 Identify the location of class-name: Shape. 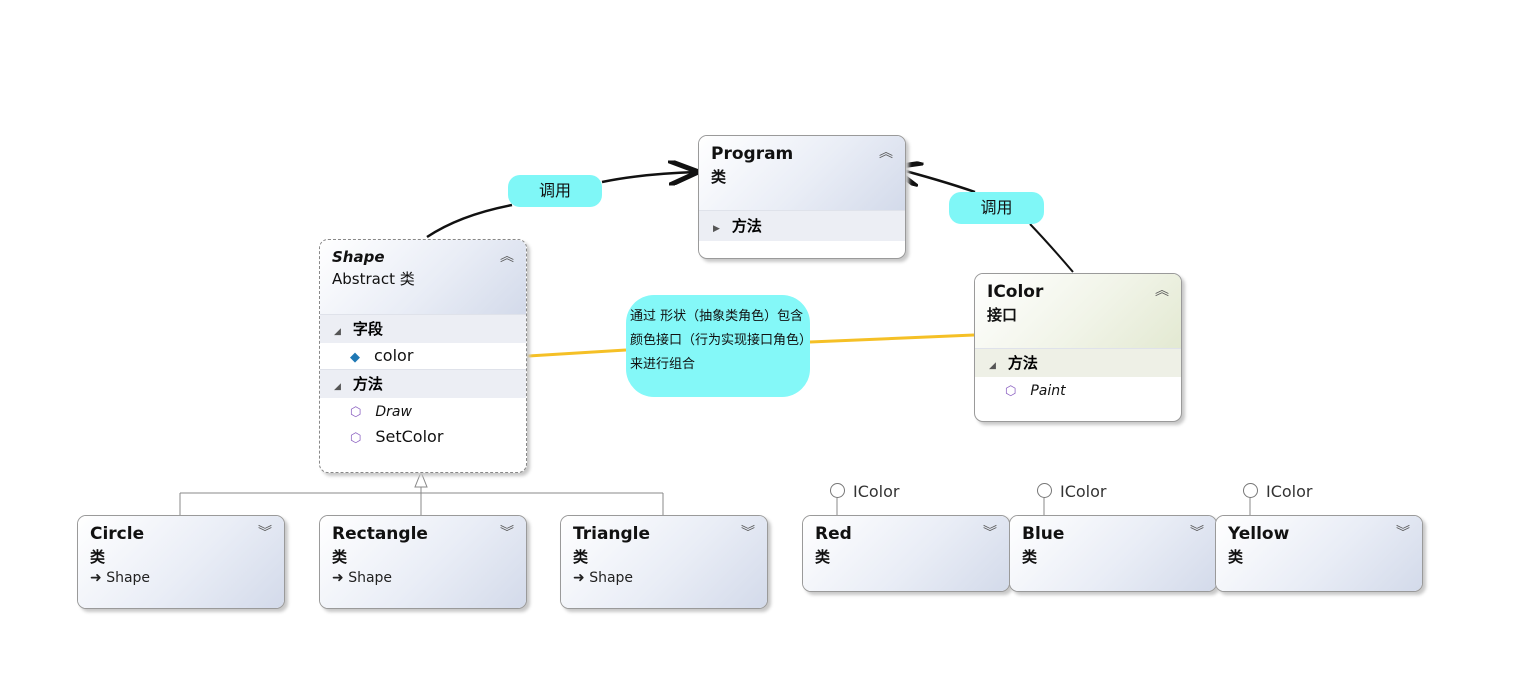
(358, 257).